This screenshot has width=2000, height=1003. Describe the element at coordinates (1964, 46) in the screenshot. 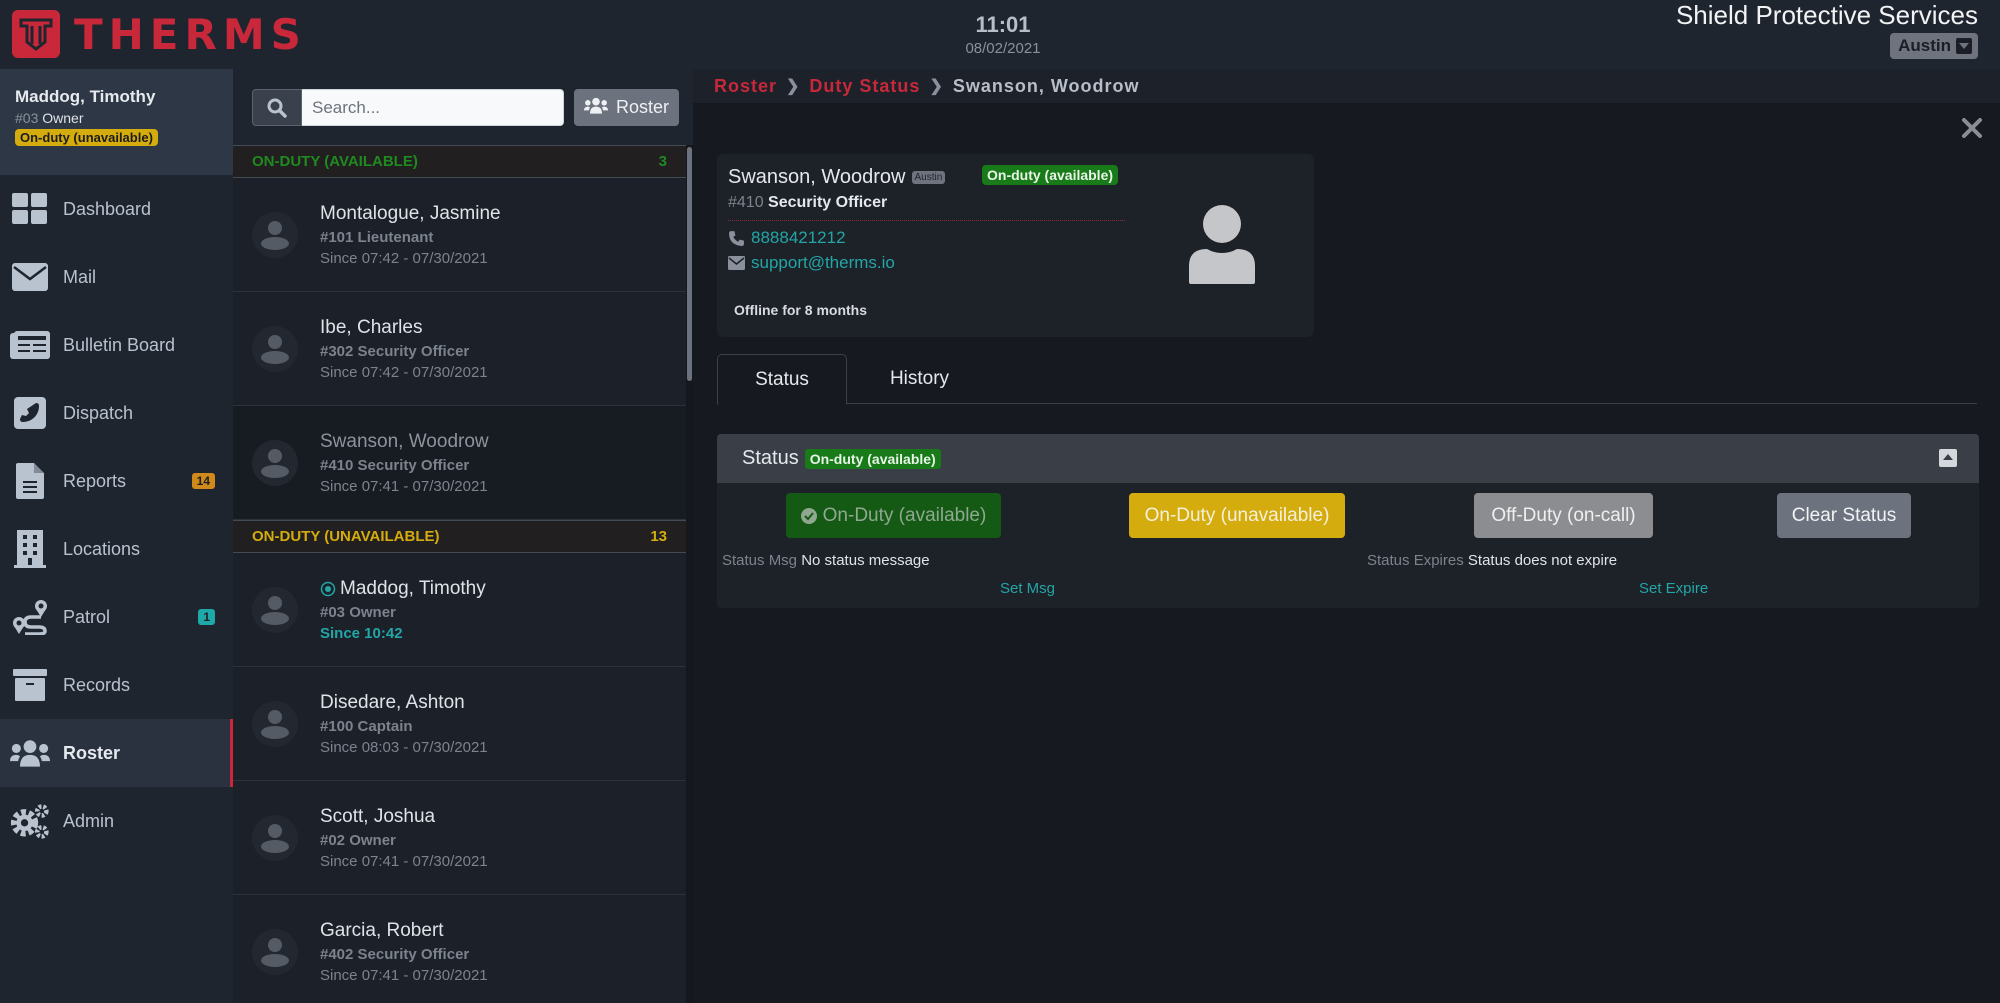

I see `caret-down-icon` at that location.